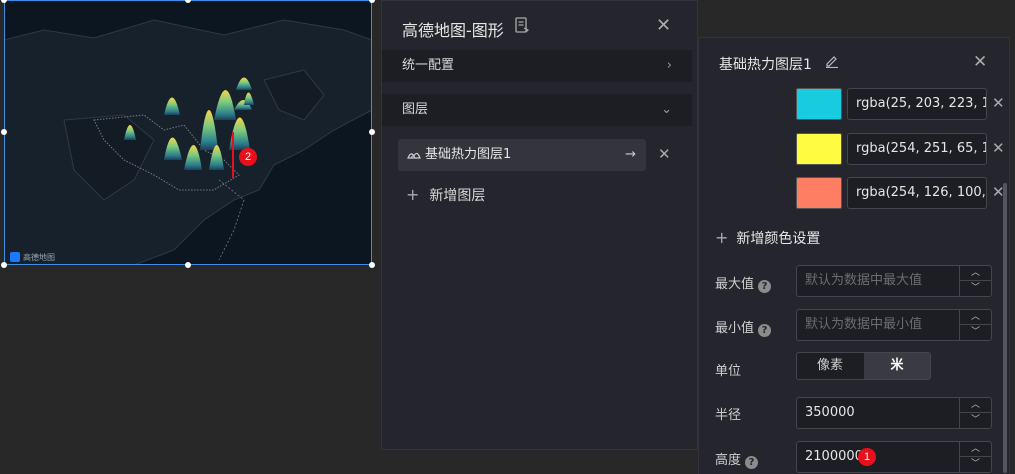 The height and width of the screenshot is (474, 1015). I want to click on map-logo-text: 高德地图, so click(39, 257).